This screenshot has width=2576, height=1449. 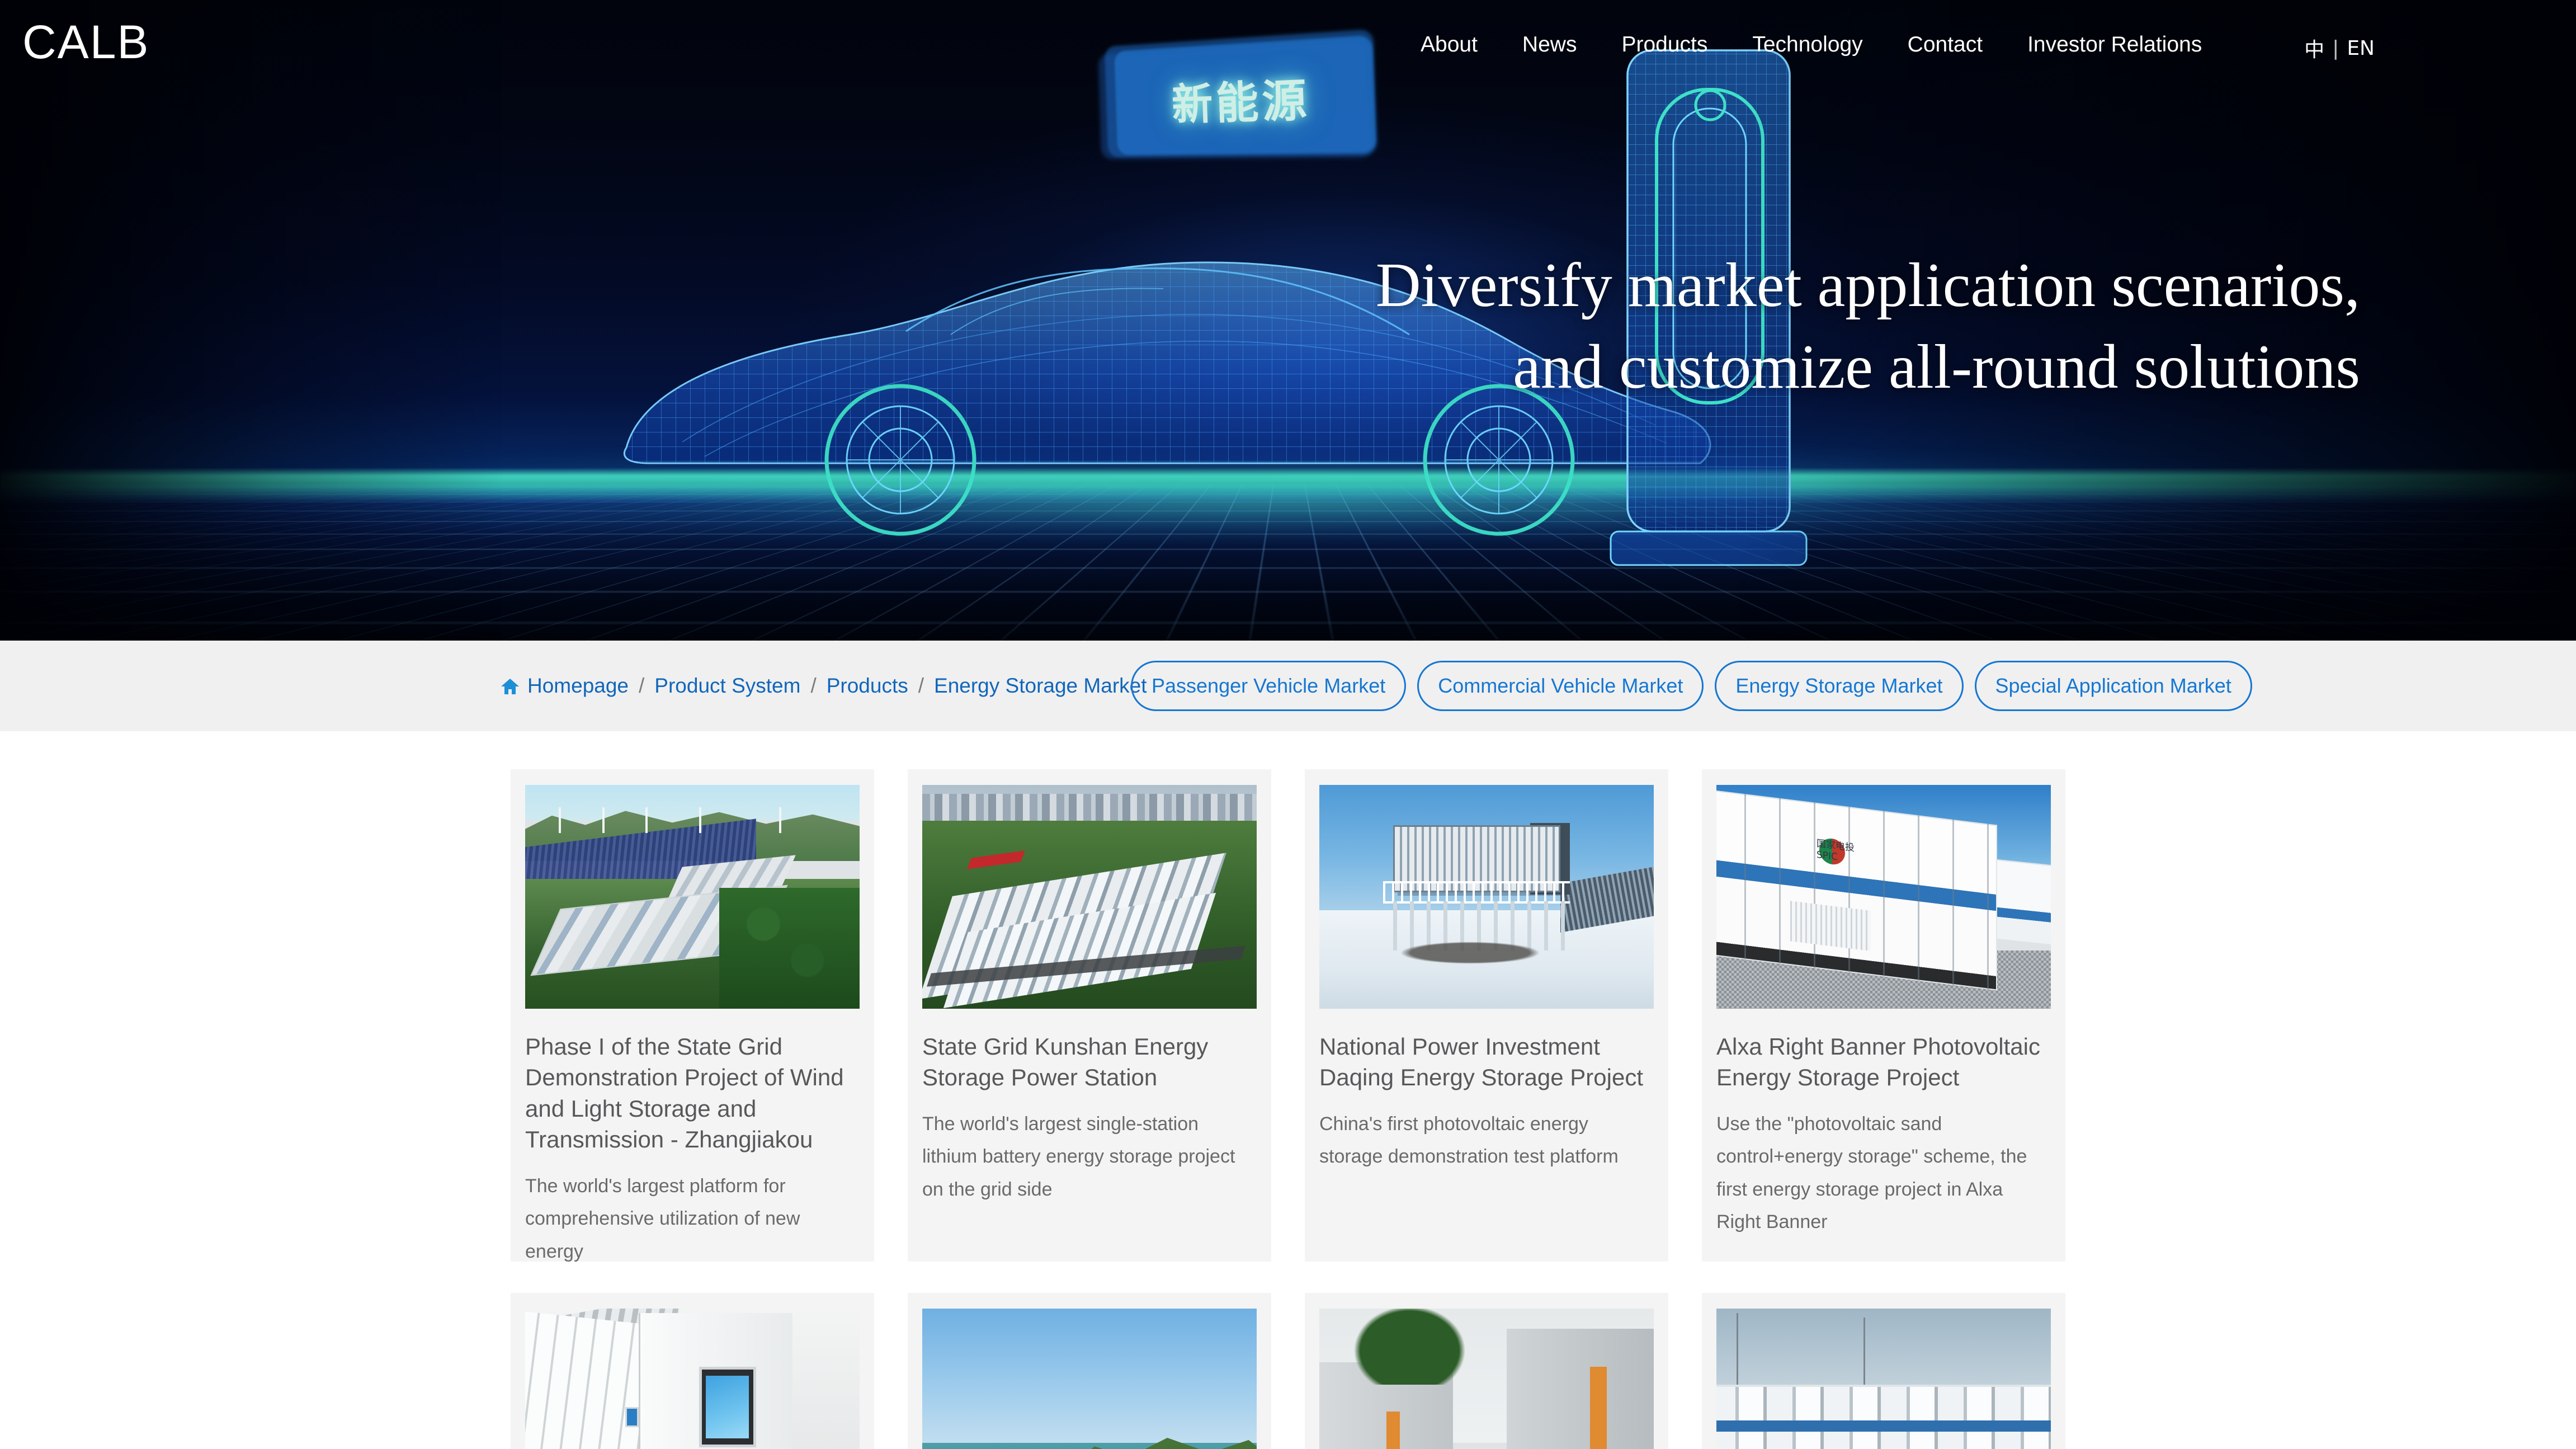 I want to click on hero-left-vignette, so click(x=251, y=320).